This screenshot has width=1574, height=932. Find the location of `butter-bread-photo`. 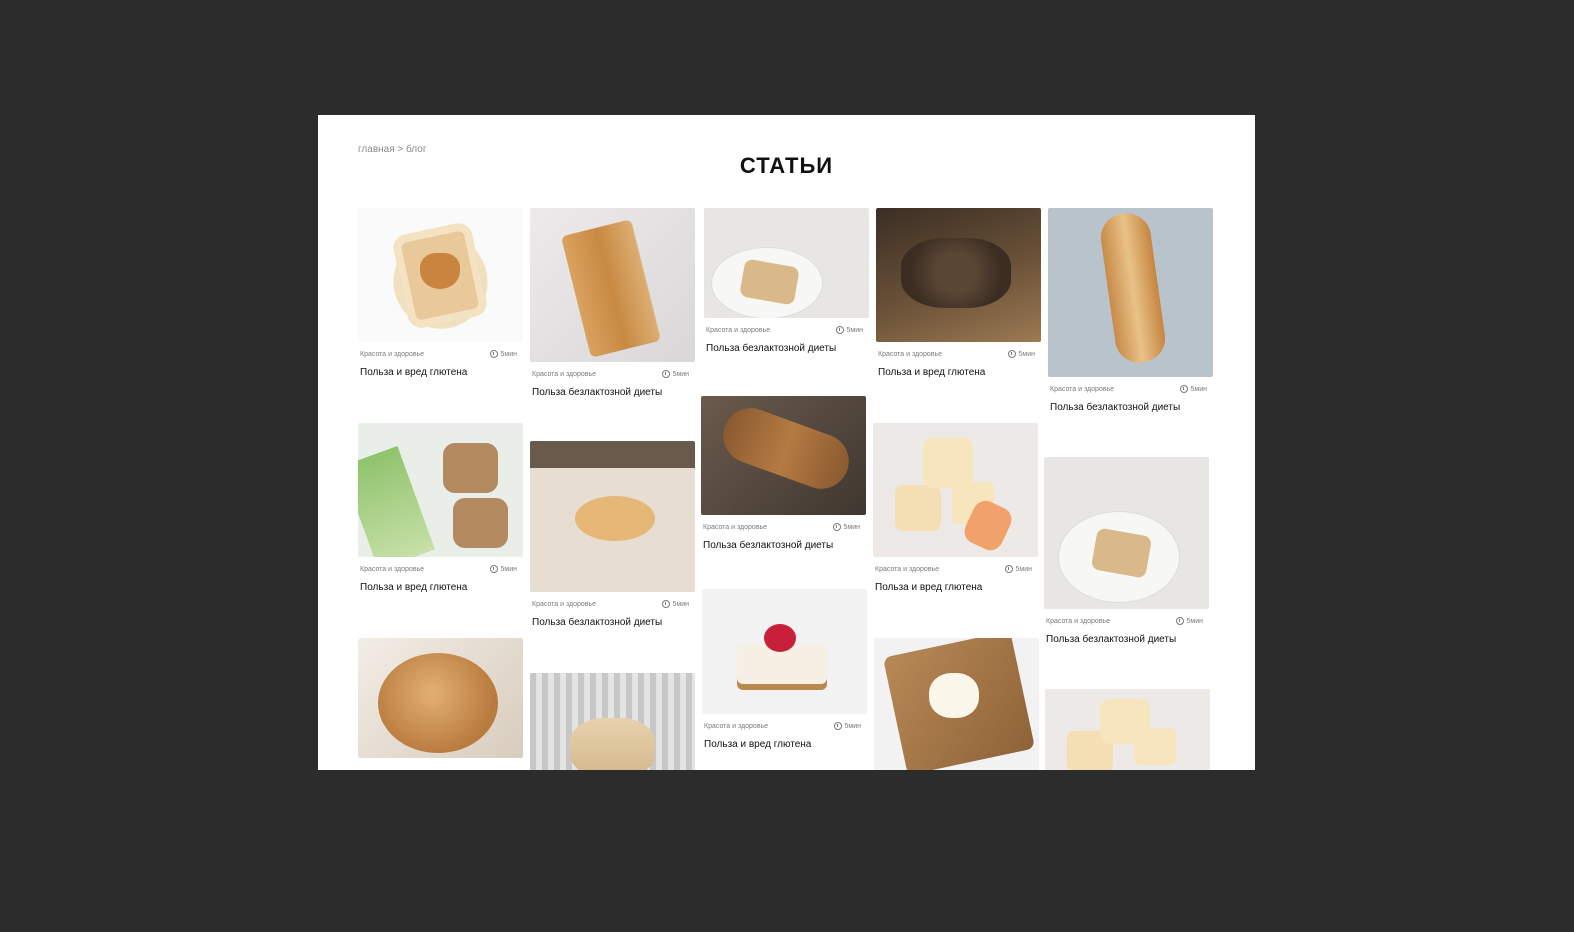

butter-bread-photo is located at coordinates (956, 704).